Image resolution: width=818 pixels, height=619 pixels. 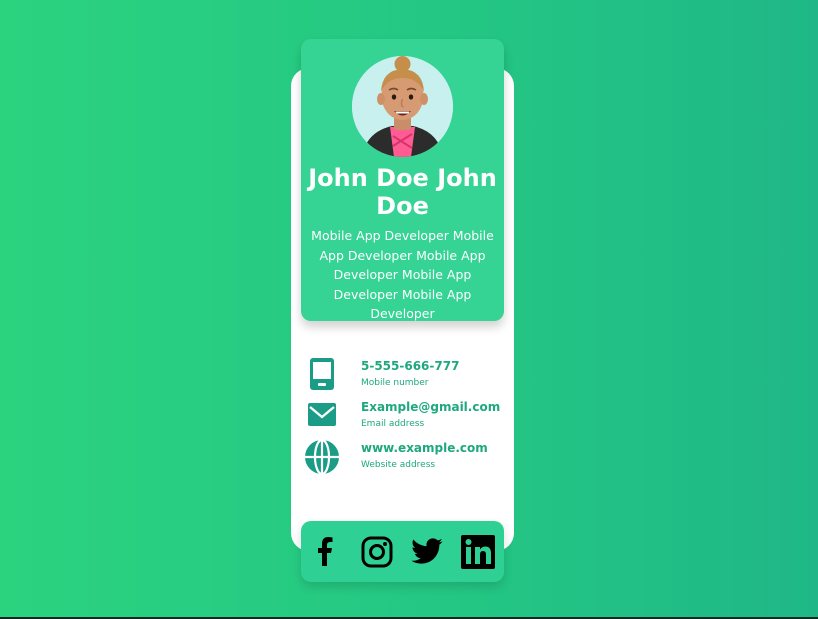 What do you see at coordinates (377, 552) in the screenshot?
I see `instagram-icon` at bounding box center [377, 552].